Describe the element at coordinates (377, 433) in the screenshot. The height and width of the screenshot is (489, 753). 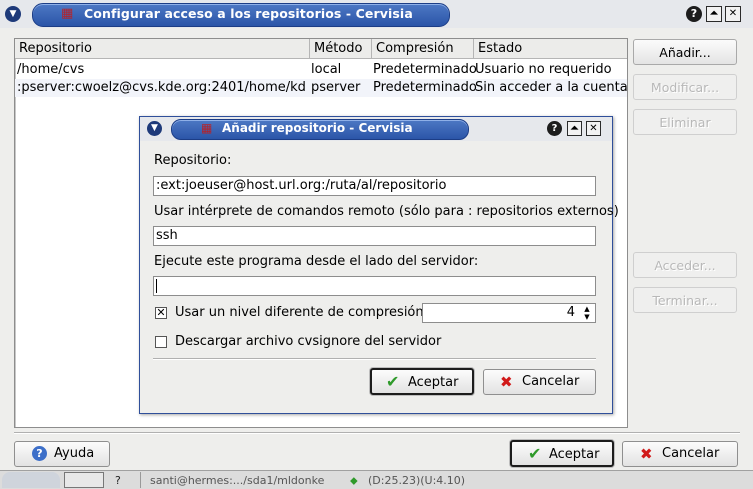
I see `bottom-separator` at that location.